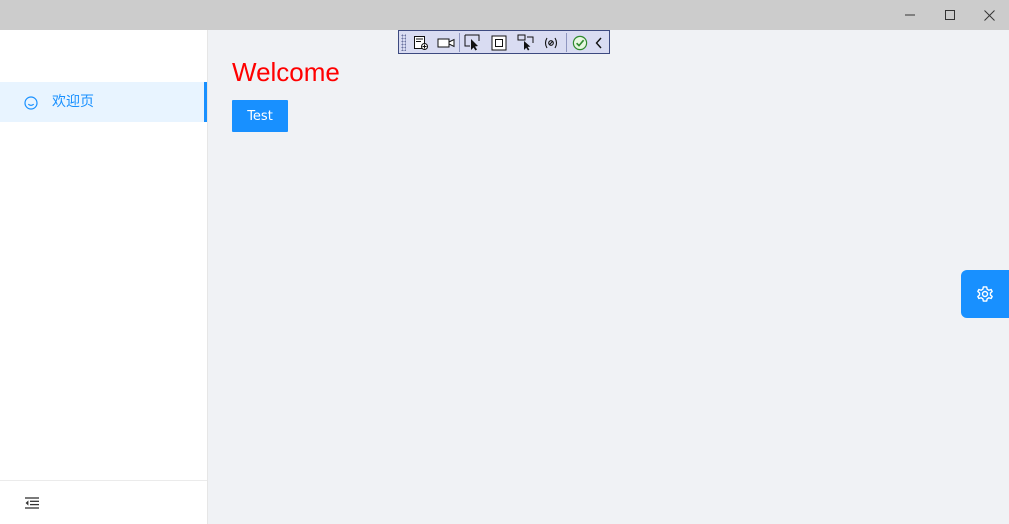 This screenshot has width=1009, height=524. Describe the element at coordinates (403, 42) in the screenshot. I see `toolbar-grip` at that location.